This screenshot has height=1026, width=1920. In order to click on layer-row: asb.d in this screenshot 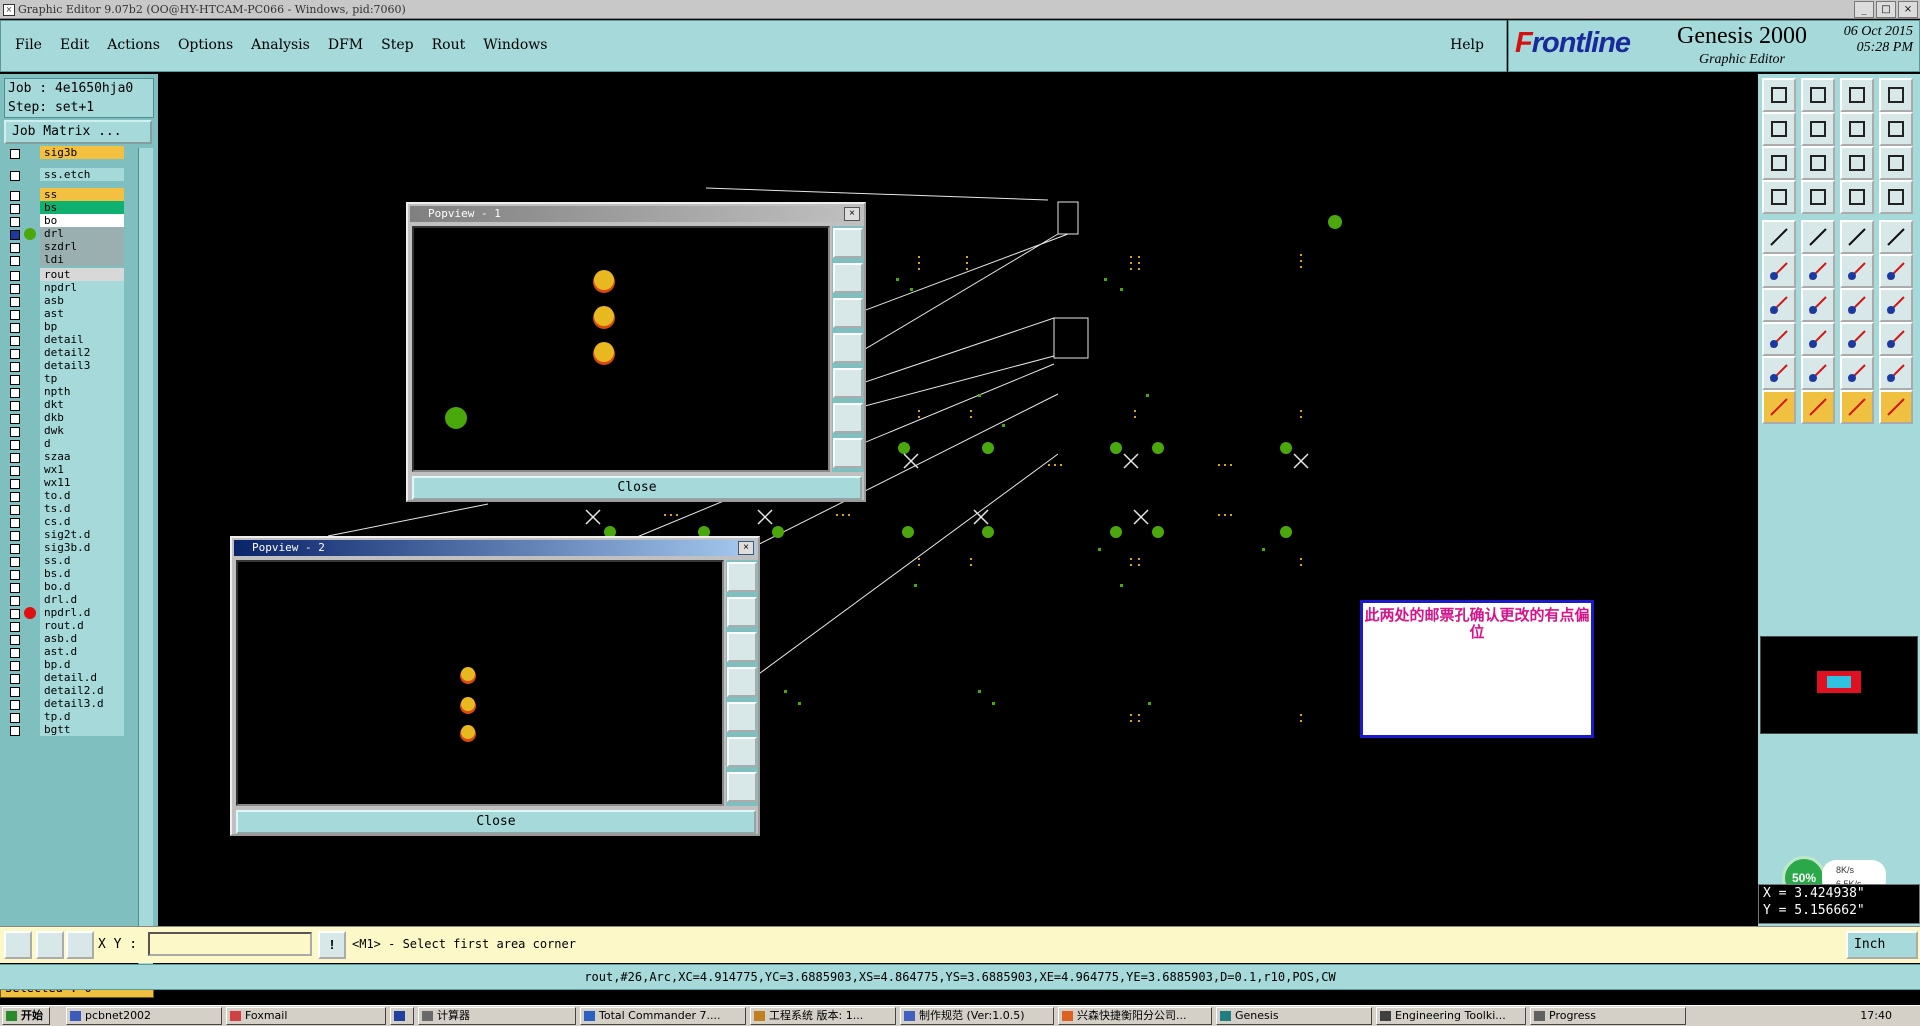, I will do `click(78, 639)`.